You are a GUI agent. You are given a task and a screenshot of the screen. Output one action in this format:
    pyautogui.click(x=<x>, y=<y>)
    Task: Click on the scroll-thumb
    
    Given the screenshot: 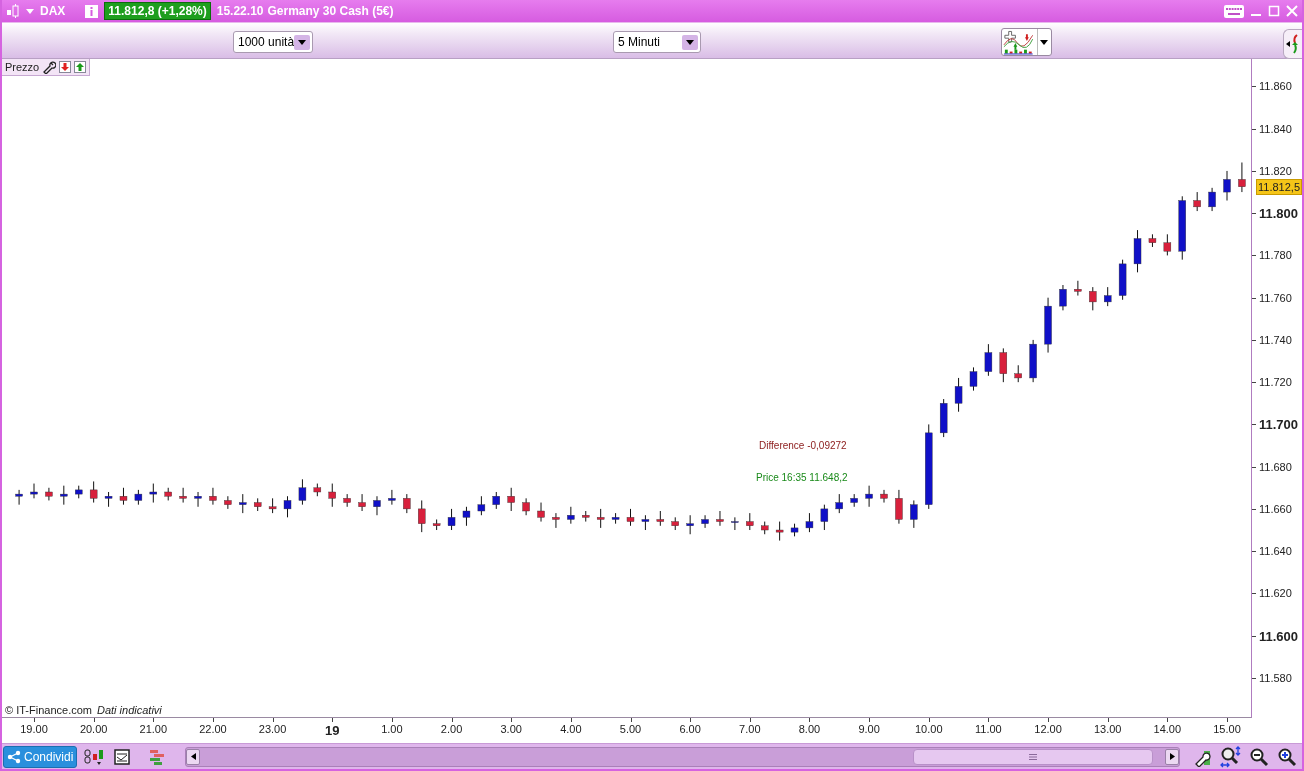 What is the action you would take?
    pyautogui.click(x=1033, y=756)
    